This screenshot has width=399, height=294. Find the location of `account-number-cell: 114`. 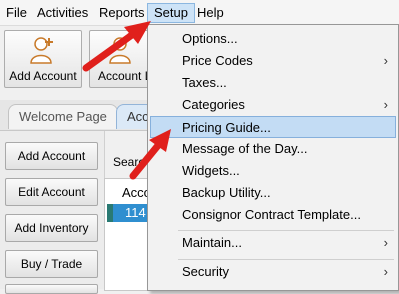

account-number-cell: 114 is located at coordinates (135, 212).